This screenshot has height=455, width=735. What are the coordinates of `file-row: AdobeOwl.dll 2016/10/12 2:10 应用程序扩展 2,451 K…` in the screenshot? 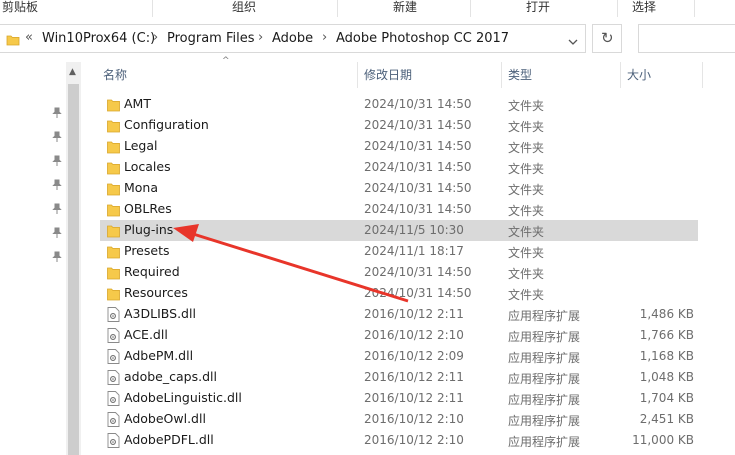 It's located at (399, 419).